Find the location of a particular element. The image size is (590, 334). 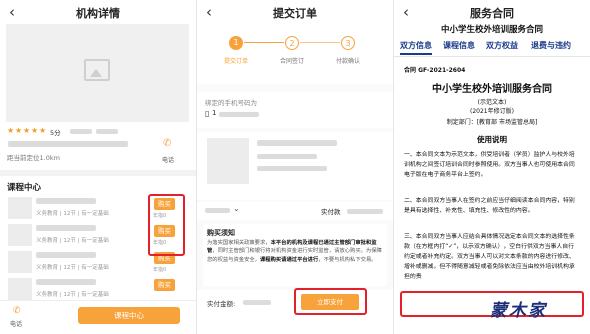

contract-number: 合同 GF-2021-2604 is located at coordinates (435, 70).